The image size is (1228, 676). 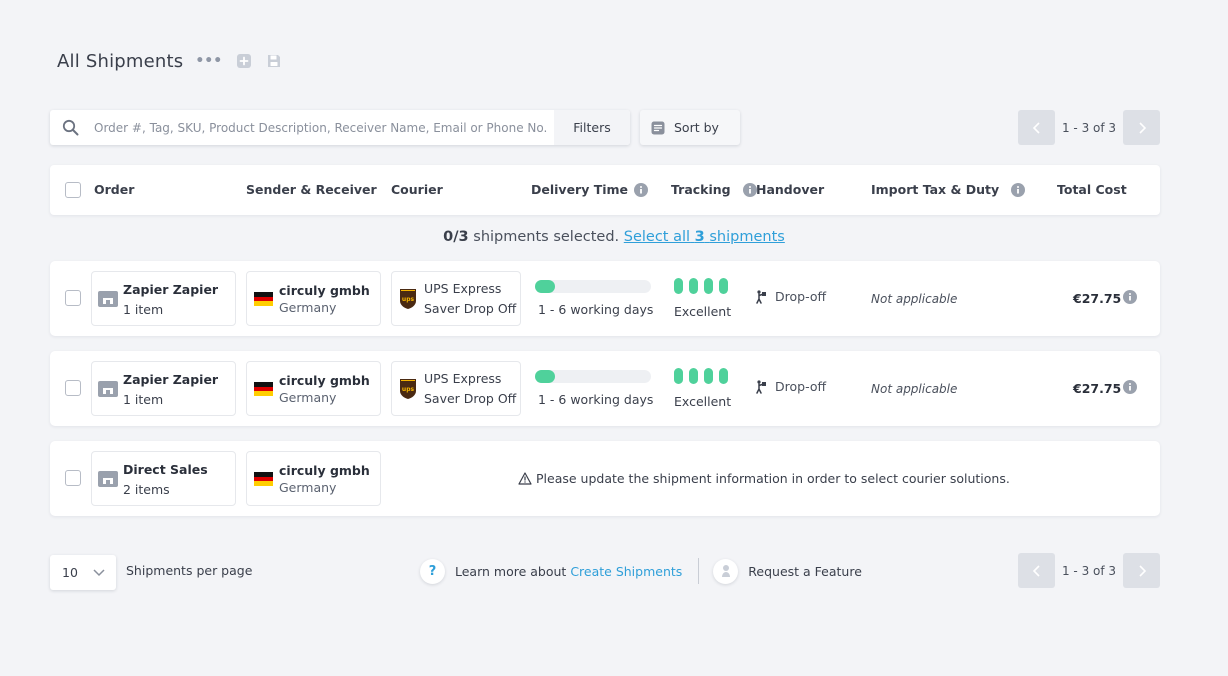 I want to click on request-feature-link: Request a Feature, so click(x=805, y=571).